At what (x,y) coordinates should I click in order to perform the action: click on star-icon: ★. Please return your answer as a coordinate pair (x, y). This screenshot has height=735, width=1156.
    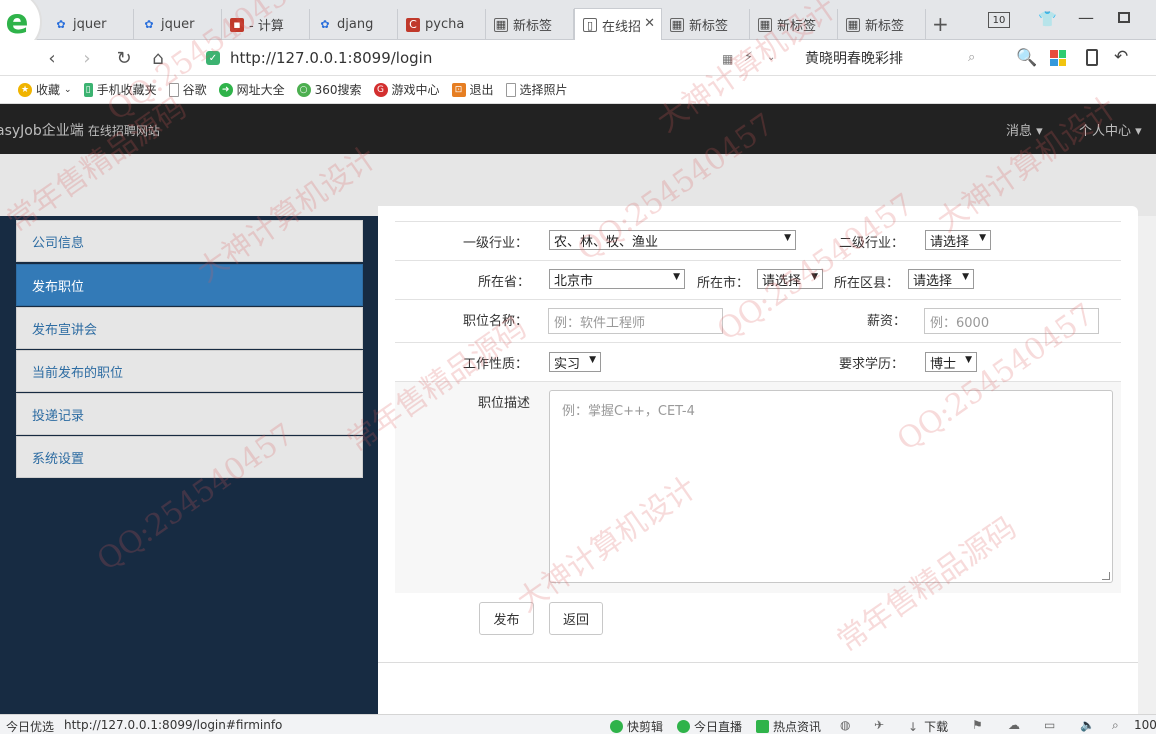
    Looking at the image, I should click on (25, 89).